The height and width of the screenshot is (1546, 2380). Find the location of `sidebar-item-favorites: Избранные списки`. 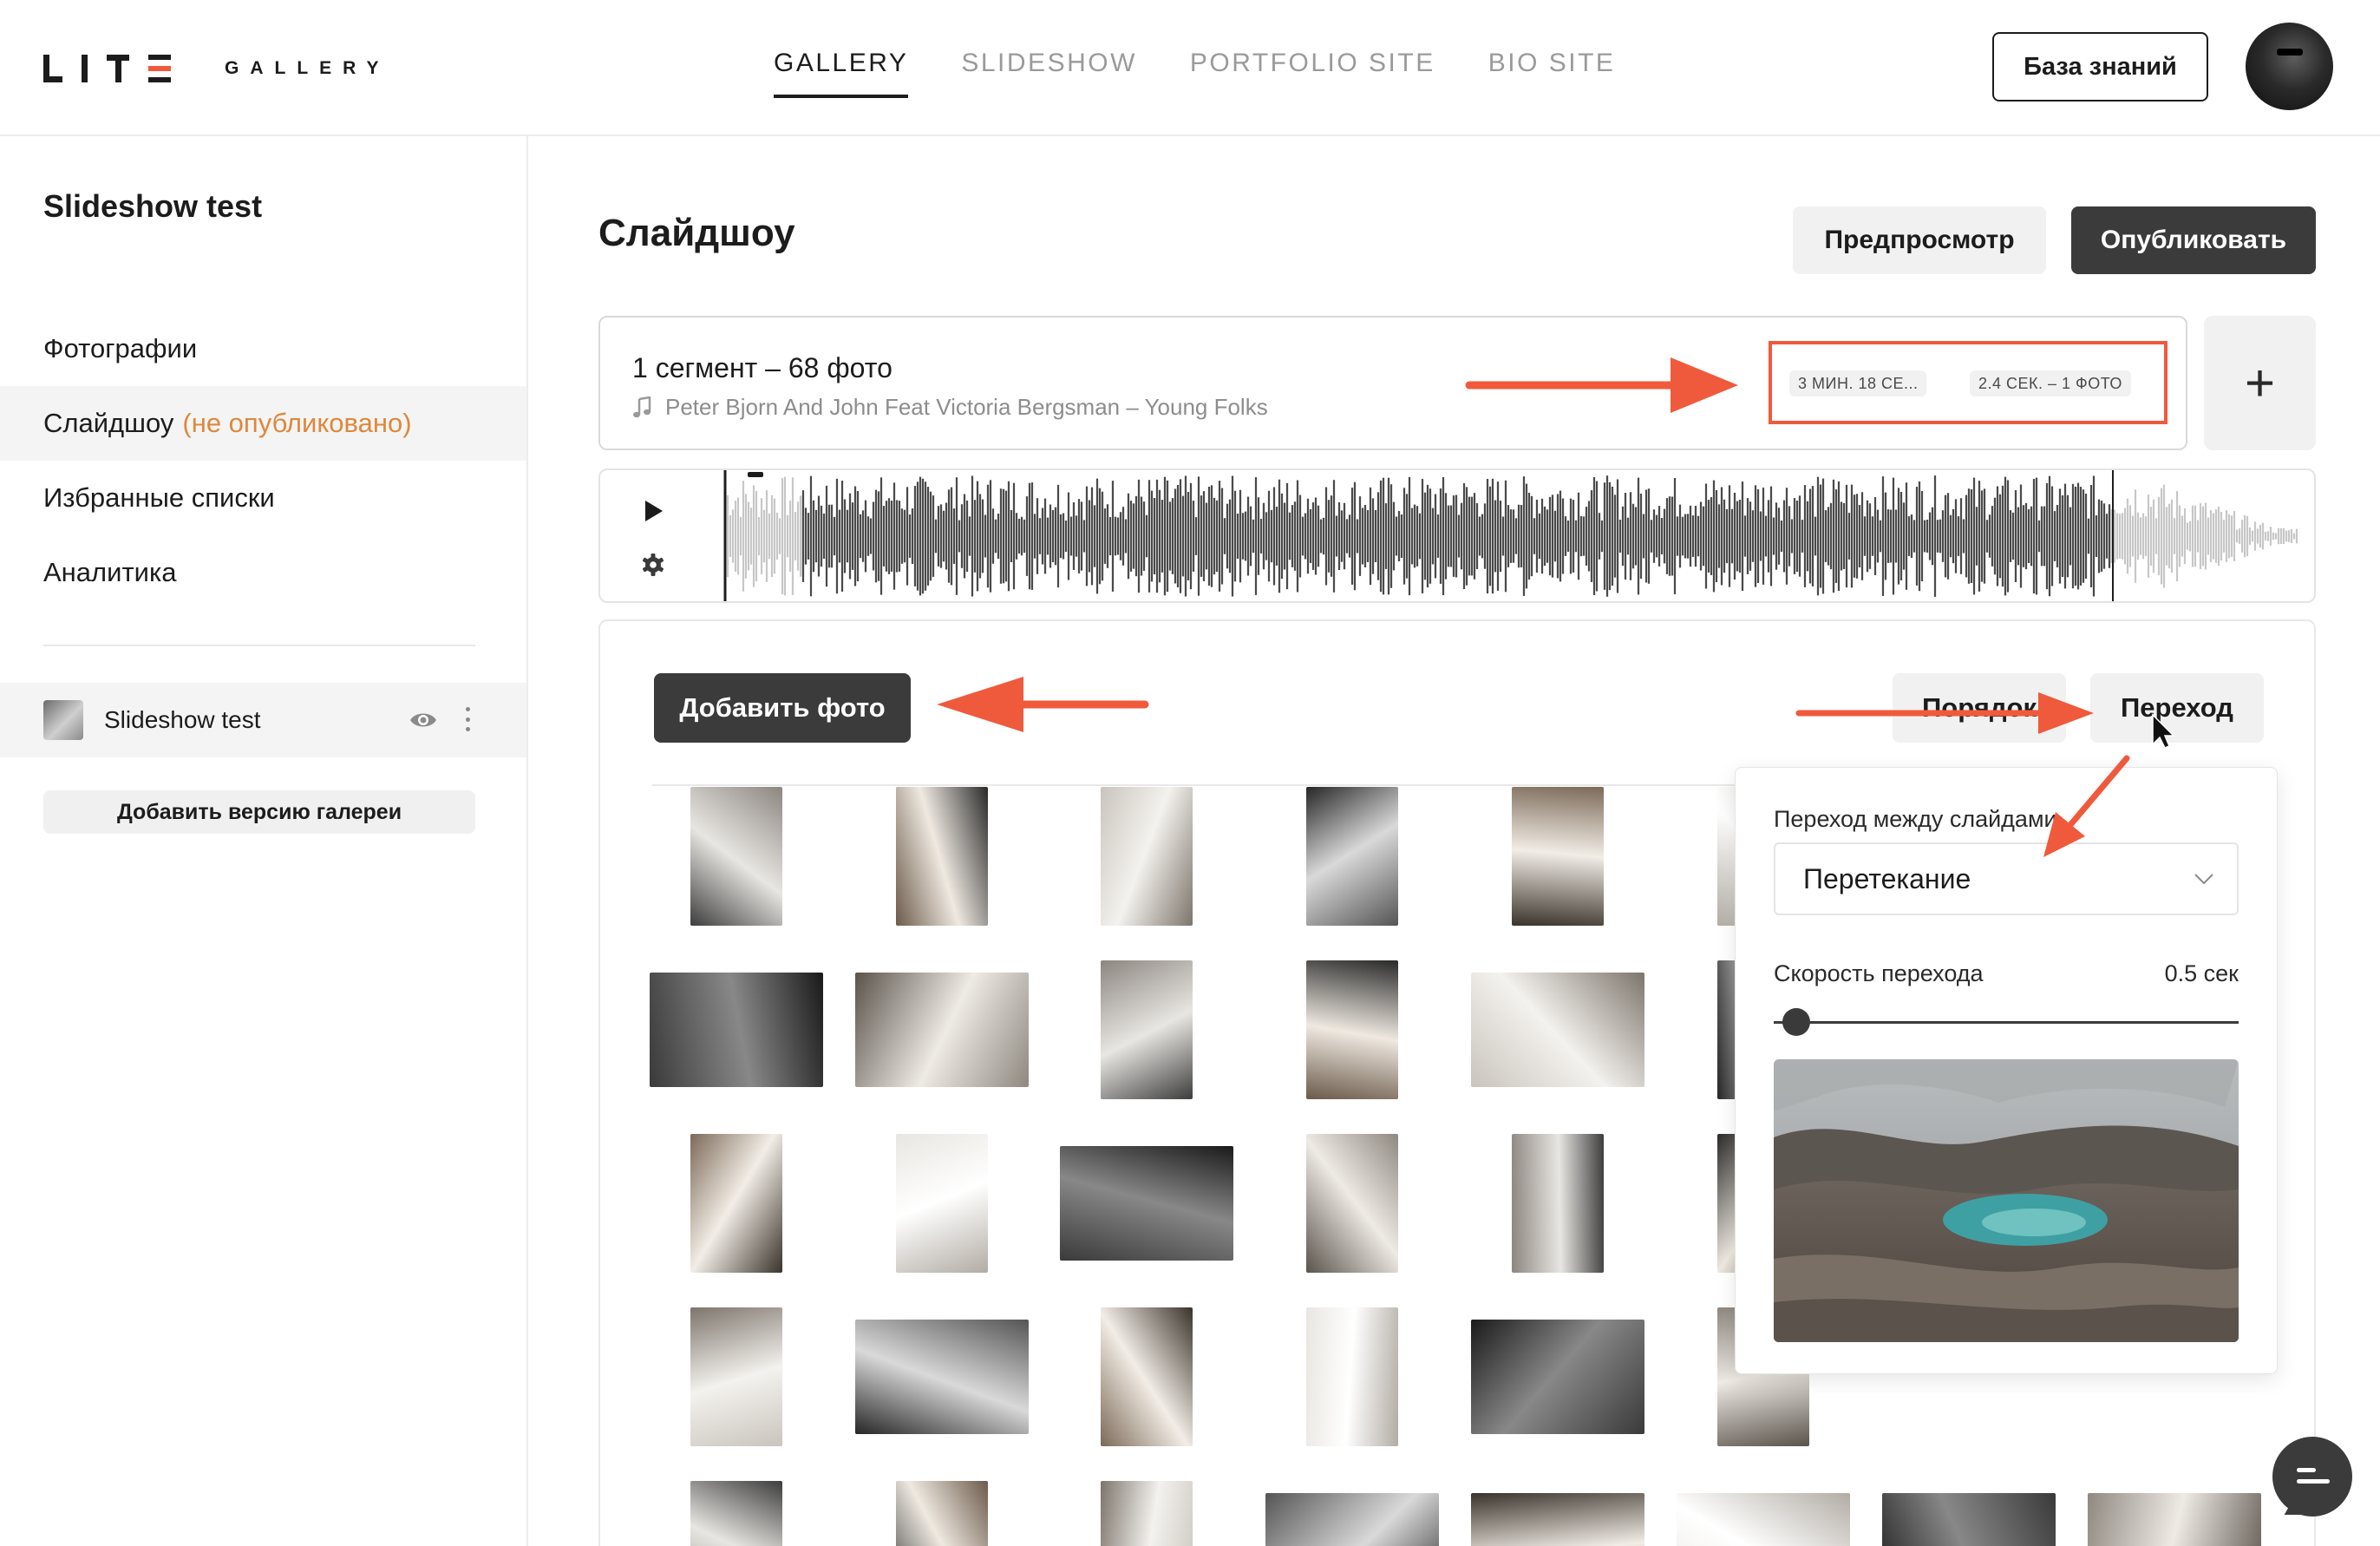

sidebar-item-favorites: Избранные списки is located at coordinates (263, 498).